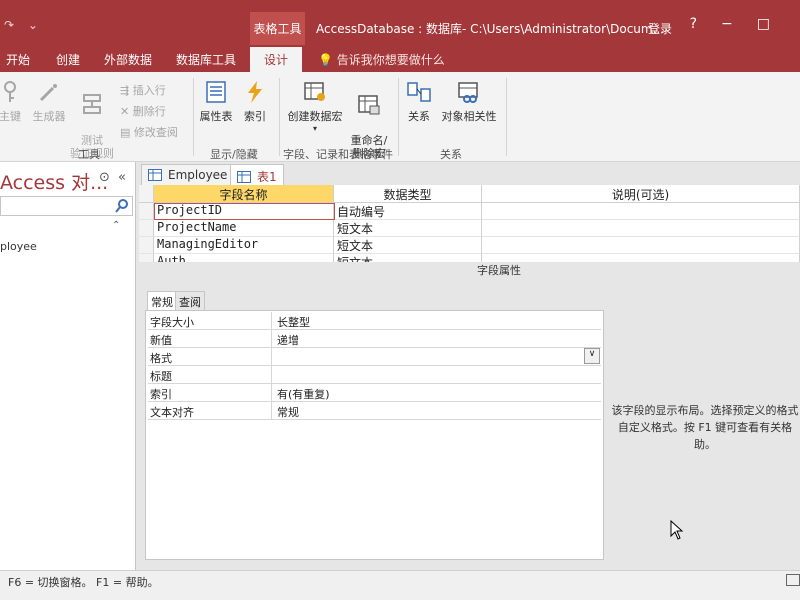 This screenshot has width=800, height=600. What do you see at coordinates (122, 177) in the screenshot?
I see `collapse-pane-icon: «` at bounding box center [122, 177].